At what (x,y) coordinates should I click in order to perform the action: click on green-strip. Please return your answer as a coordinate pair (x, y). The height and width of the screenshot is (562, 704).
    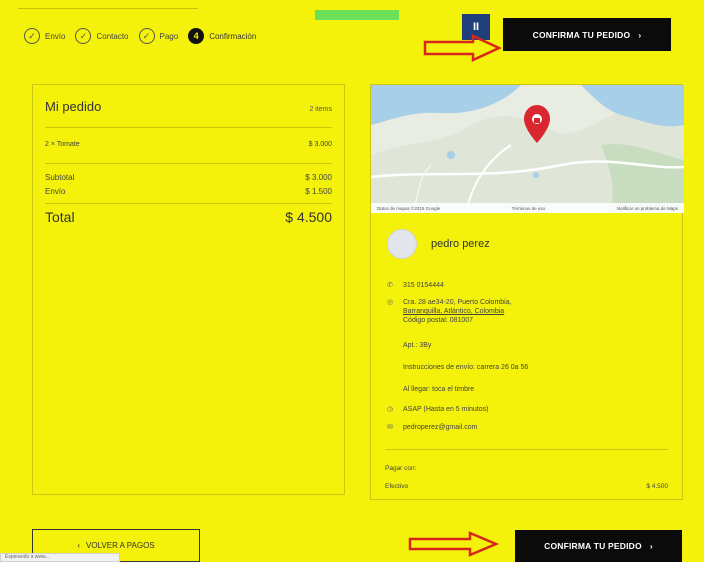
    Looking at the image, I should click on (357, 15).